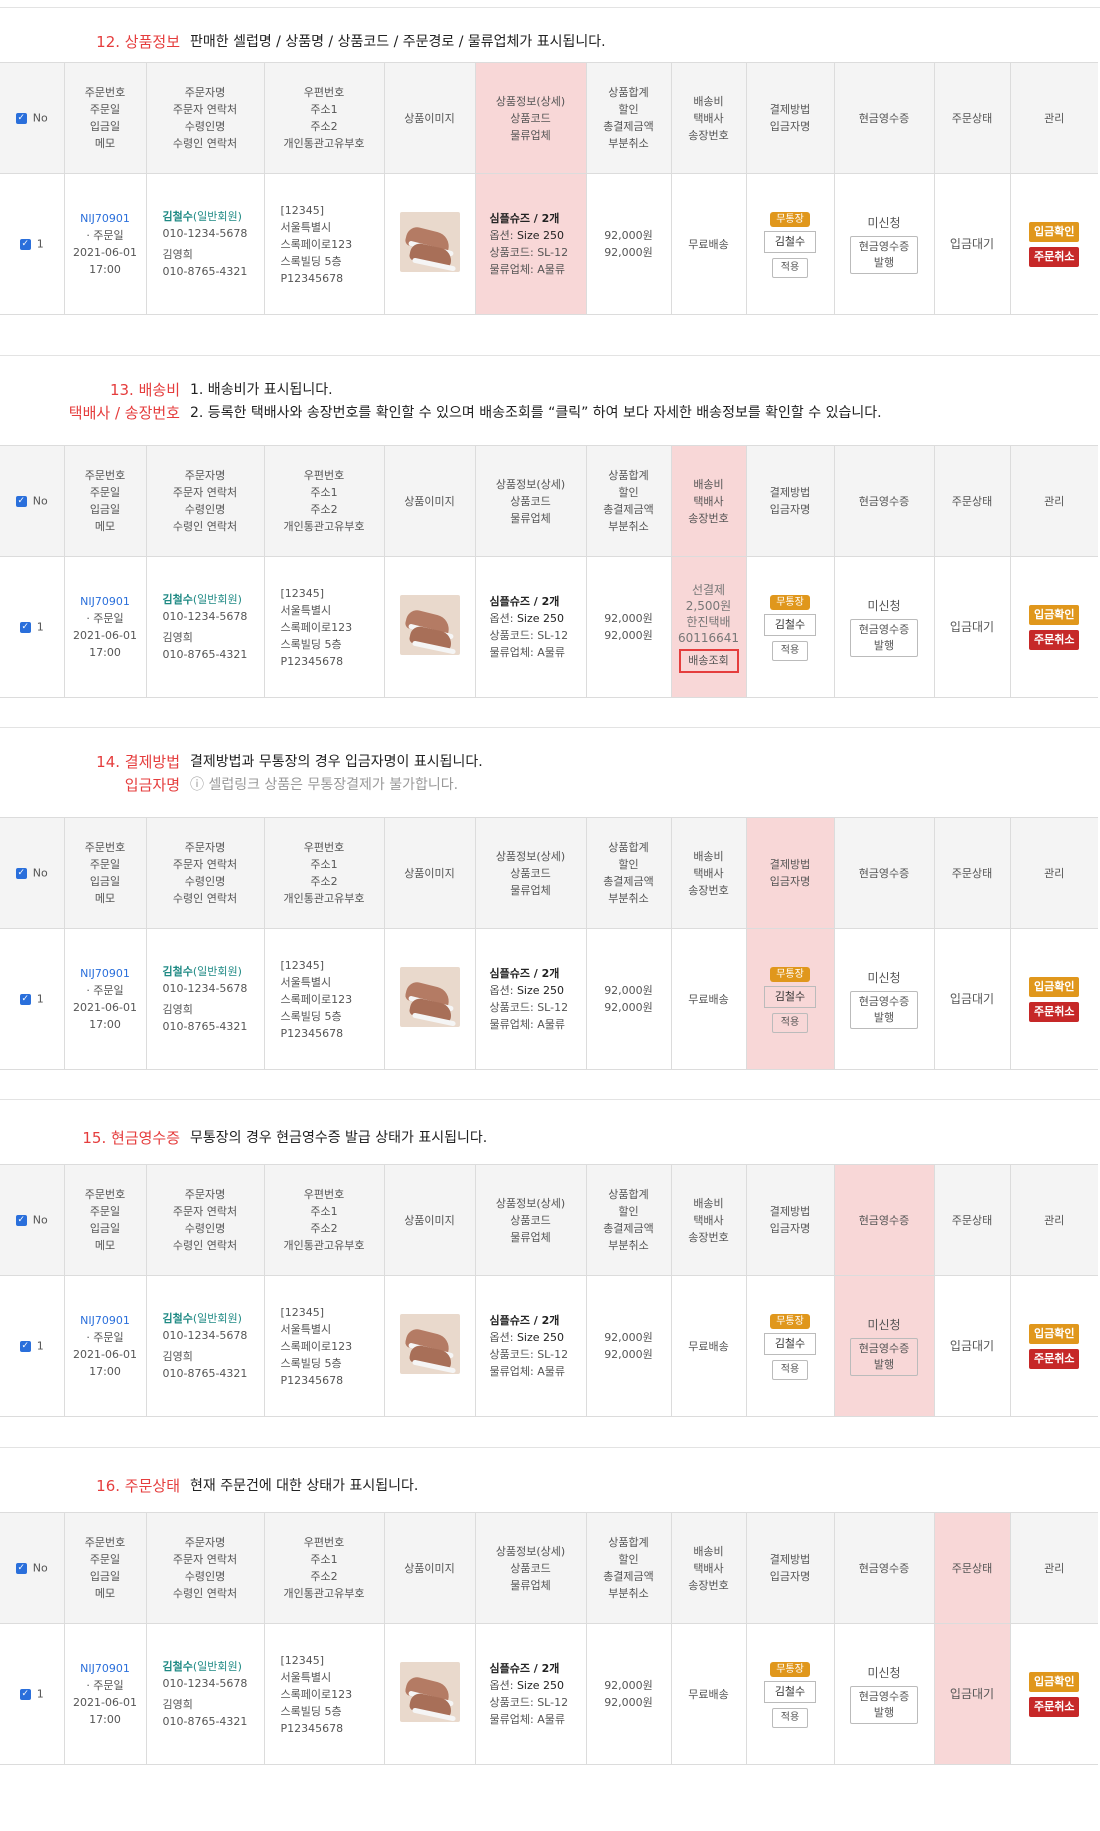  I want to click on logistics-label: 물류업체:, so click(513, 1371).